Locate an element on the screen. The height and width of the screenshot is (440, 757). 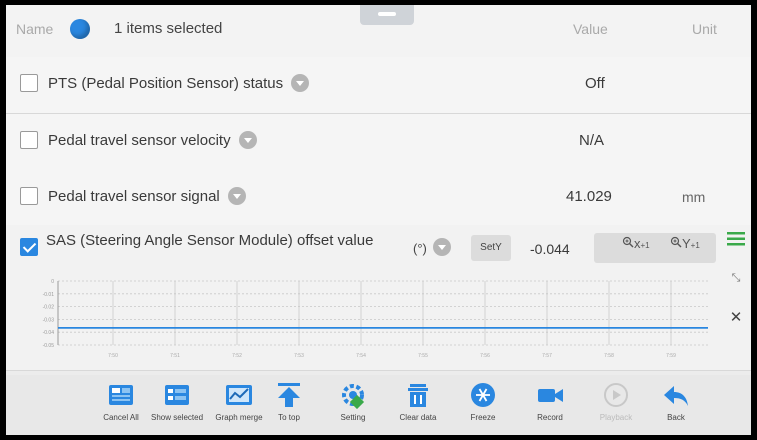
parameter-value: N/A is located at coordinates (592, 140).